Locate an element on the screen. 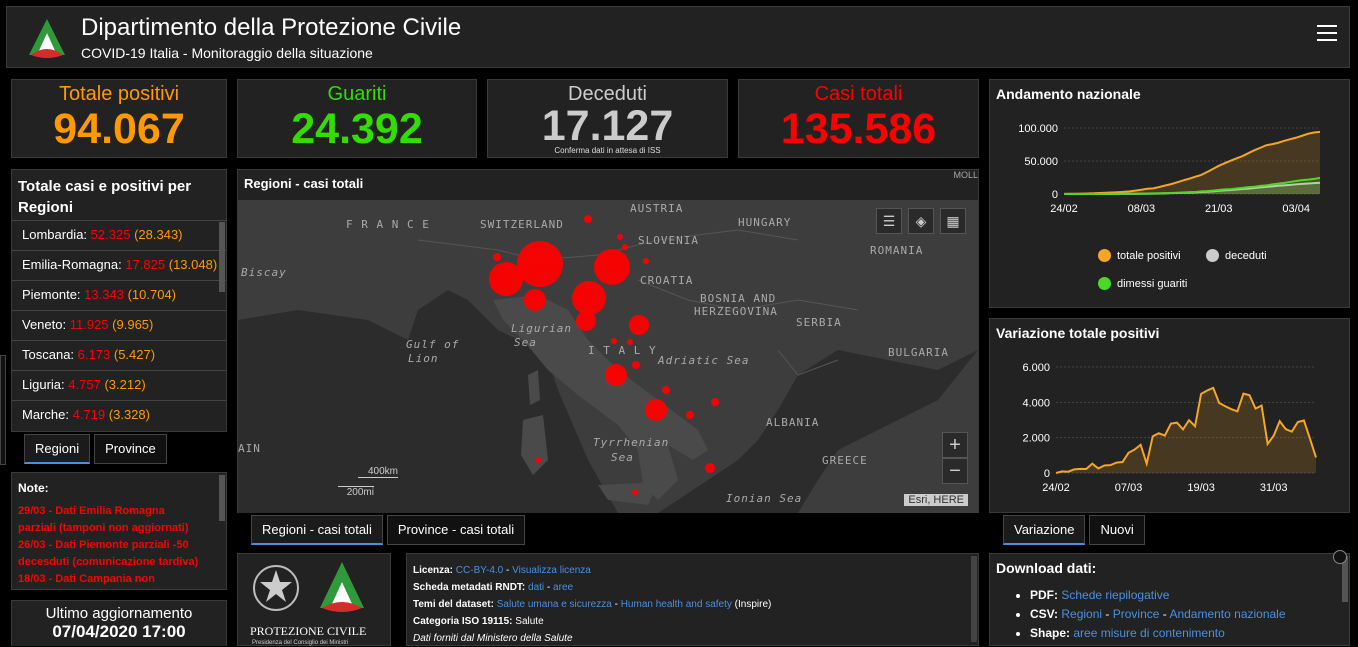  license-key: Licenza: is located at coordinates (433, 570).